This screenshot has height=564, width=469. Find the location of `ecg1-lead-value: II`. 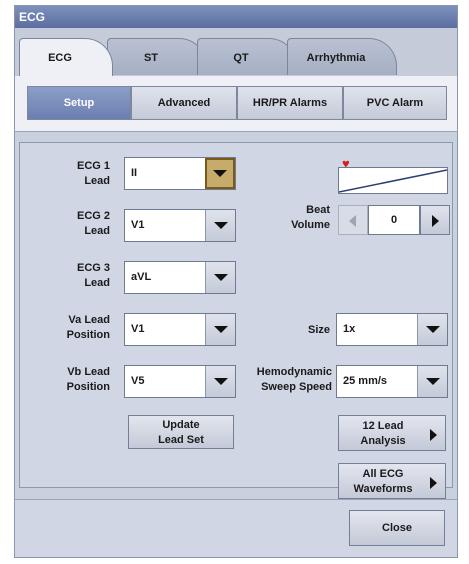

ecg1-lead-value: II is located at coordinates (134, 173).